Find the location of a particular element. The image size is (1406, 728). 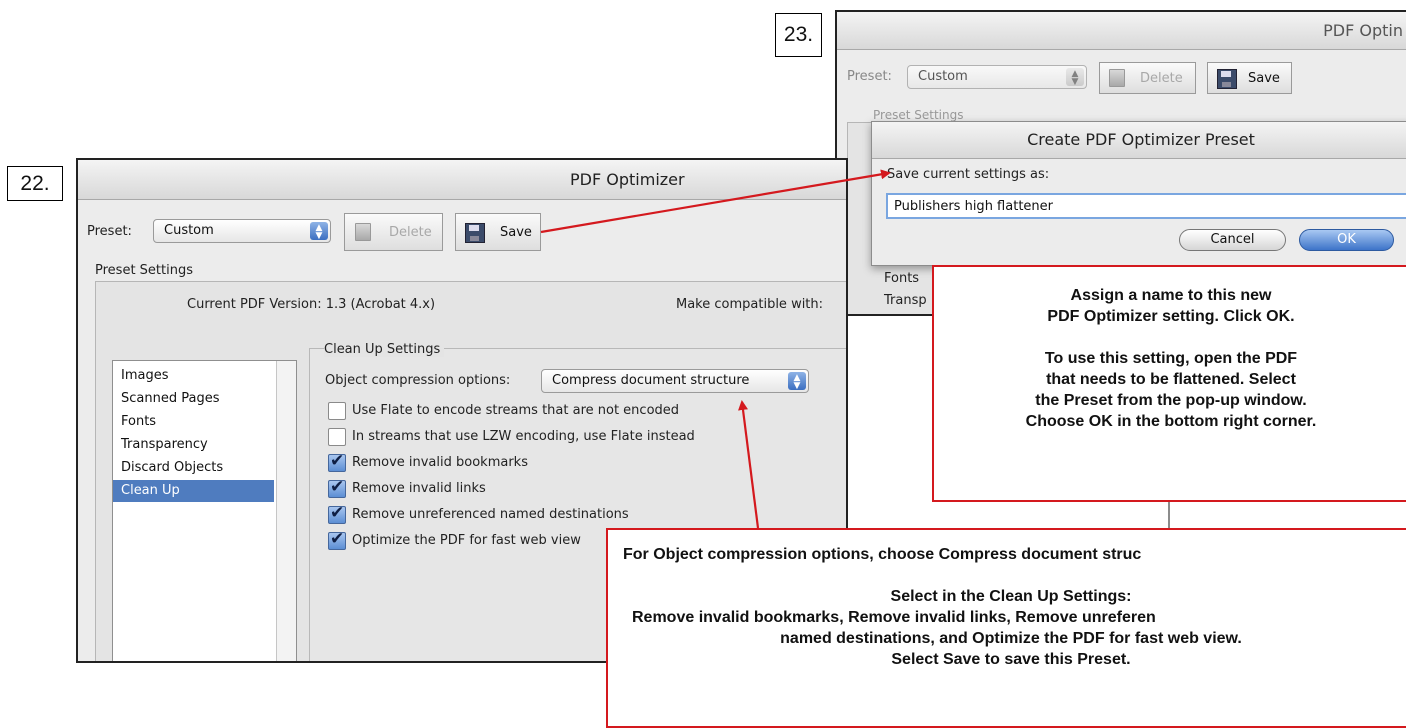

preset-name-input: Publishers high flattener is located at coordinates (1146, 206).